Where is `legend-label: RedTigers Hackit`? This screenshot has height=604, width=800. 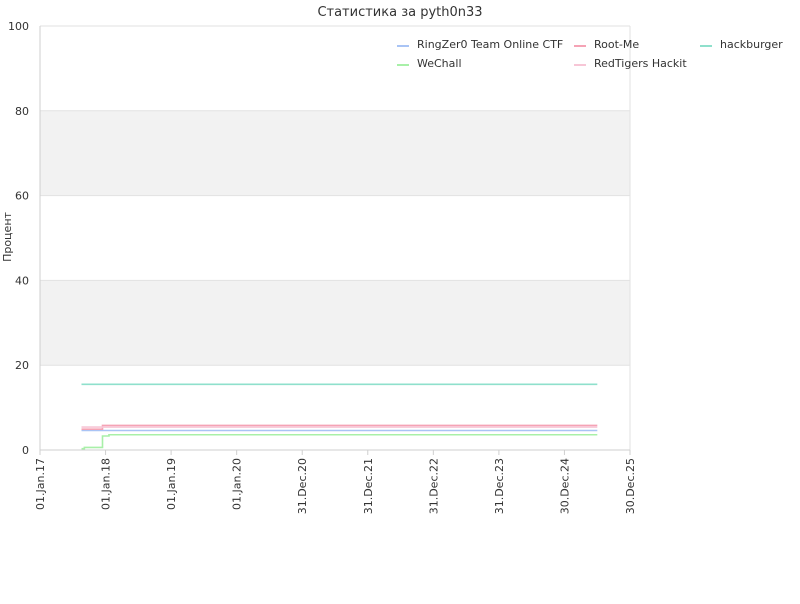
legend-label: RedTigers Hackit is located at coordinates (640, 63).